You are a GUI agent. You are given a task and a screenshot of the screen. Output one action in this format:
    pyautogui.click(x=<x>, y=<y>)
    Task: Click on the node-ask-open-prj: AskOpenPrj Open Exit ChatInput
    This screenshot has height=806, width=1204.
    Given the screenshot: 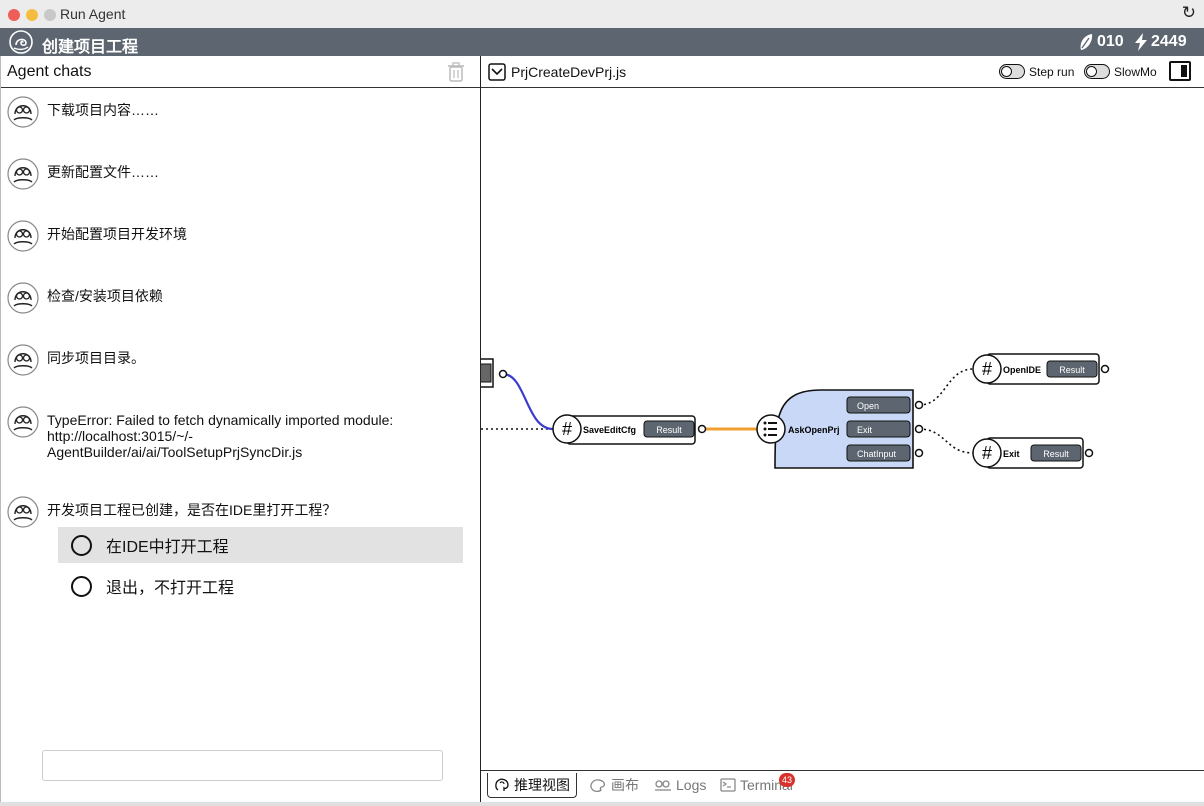 What is the action you would take?
    pyautogui.click(x=840, y=429)
    